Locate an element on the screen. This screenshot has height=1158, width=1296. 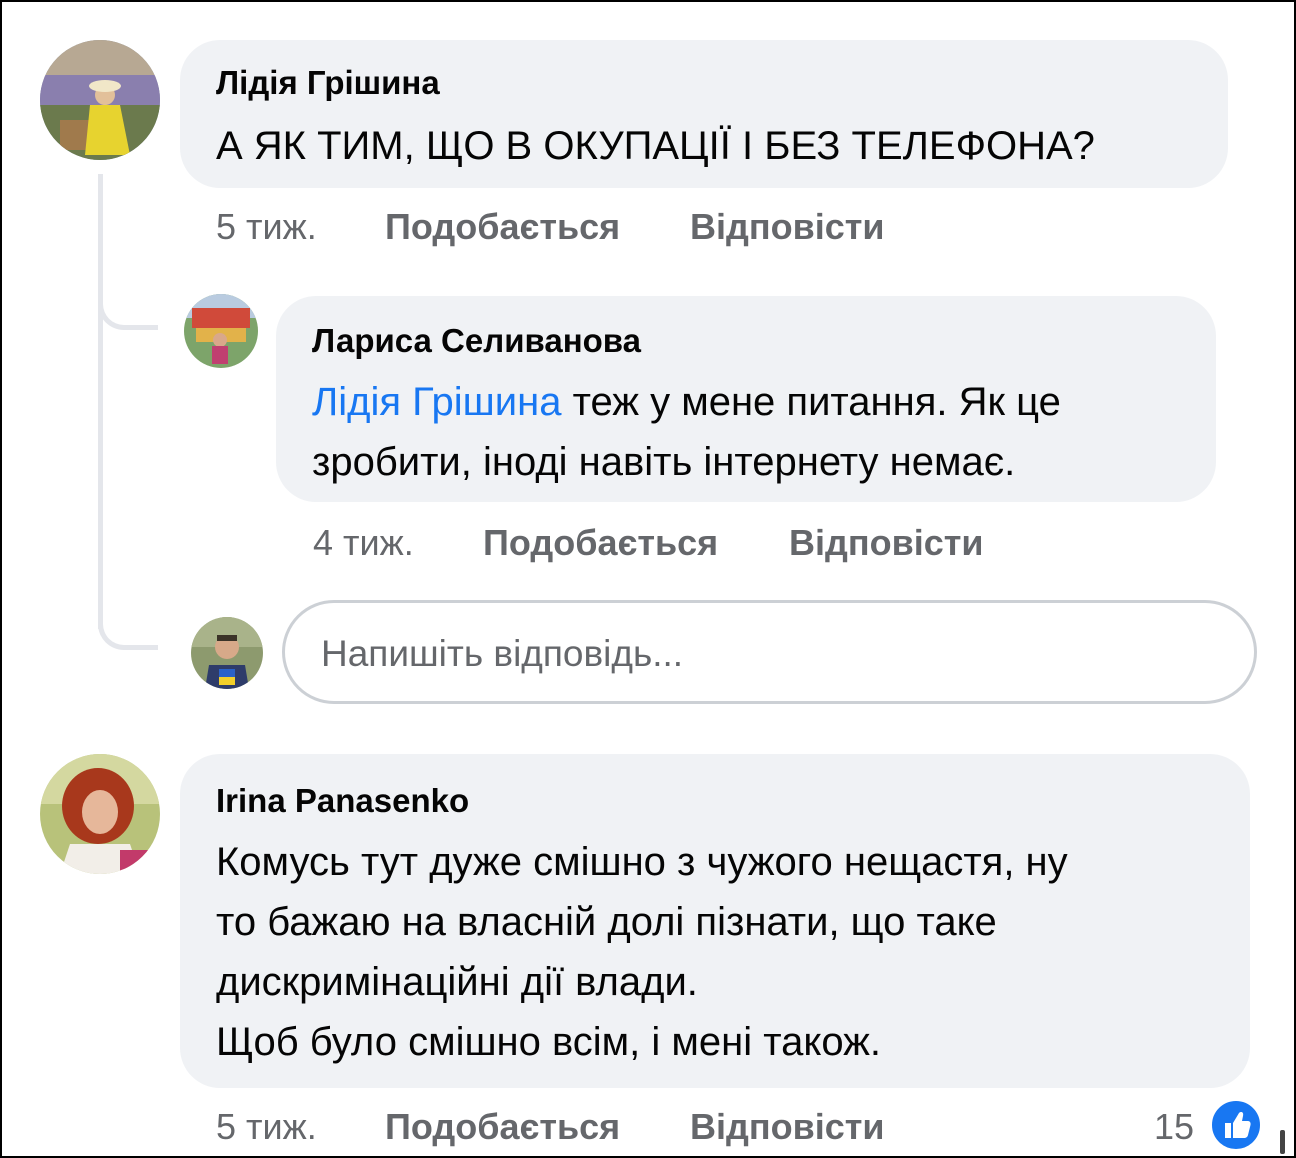
thumbs-up-icon is located at coordinates (1236, 1125).